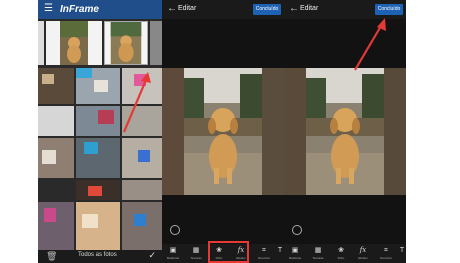 This screenshot has height=263, width=460. Describe the element at coordinates (48, 9) in the screenshot. I see `menu-icon: ☰` at that location.